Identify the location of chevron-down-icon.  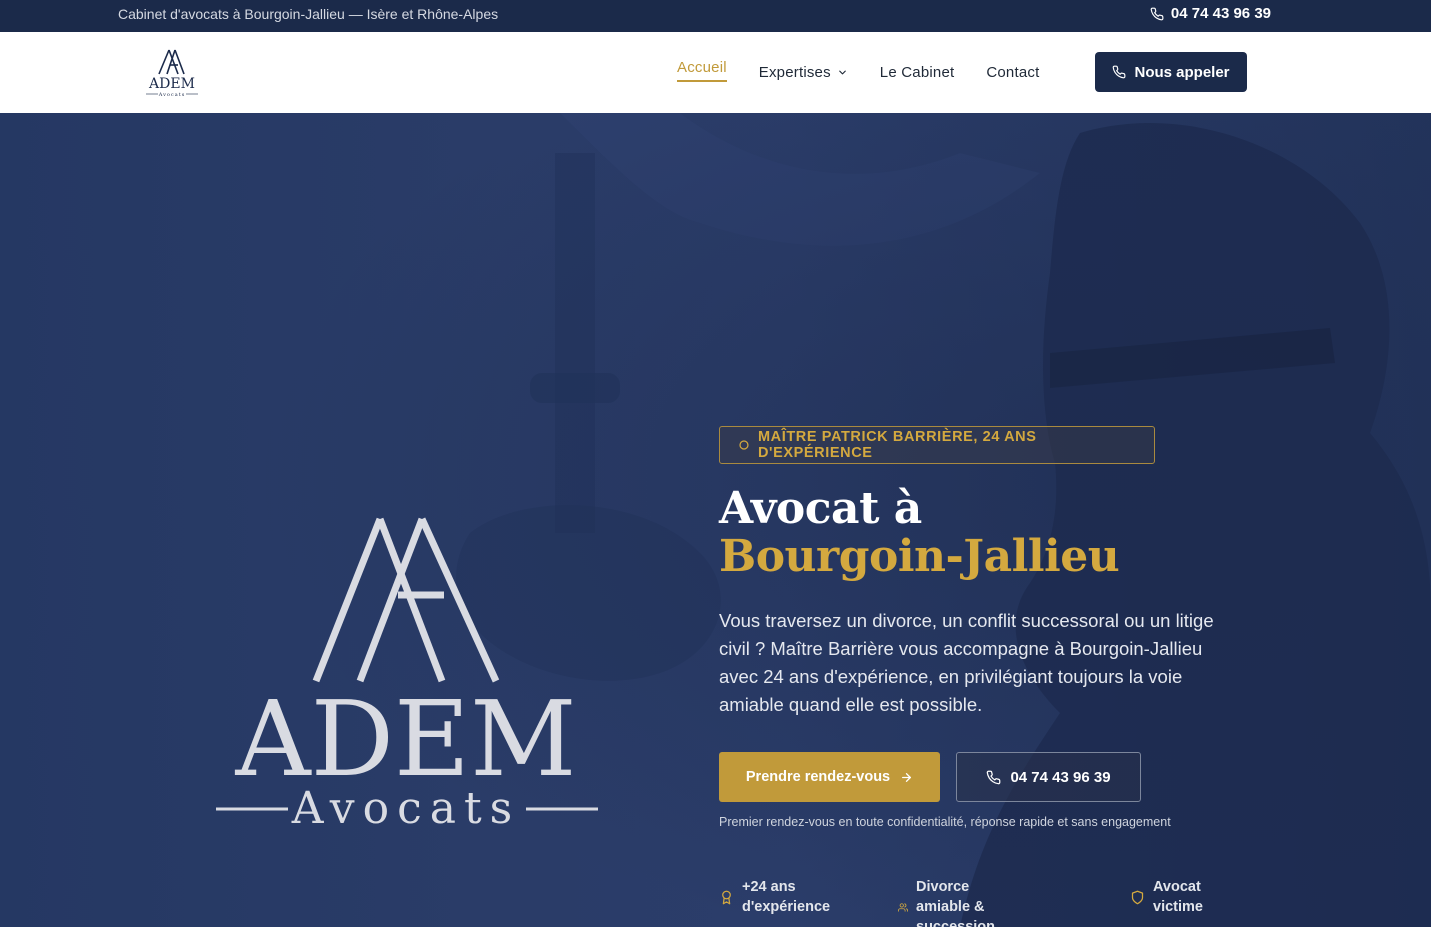
(842, 72).